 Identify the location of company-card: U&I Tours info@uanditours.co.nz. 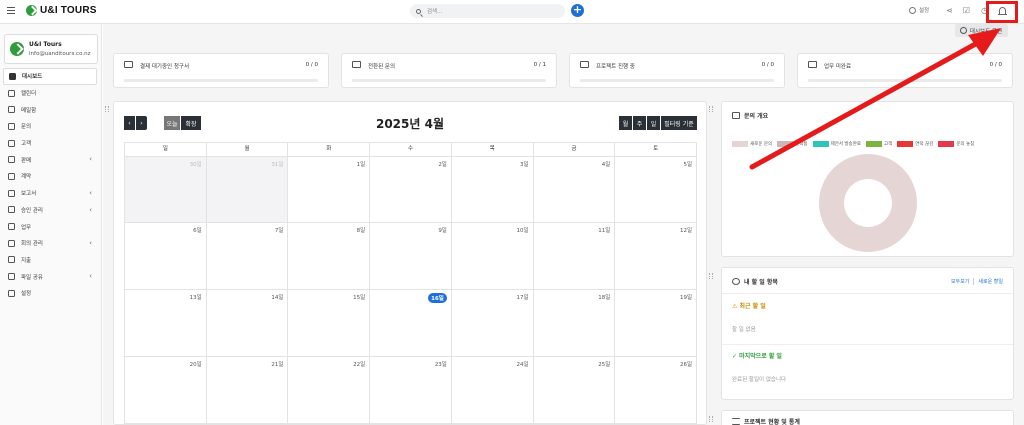
(51, 49).